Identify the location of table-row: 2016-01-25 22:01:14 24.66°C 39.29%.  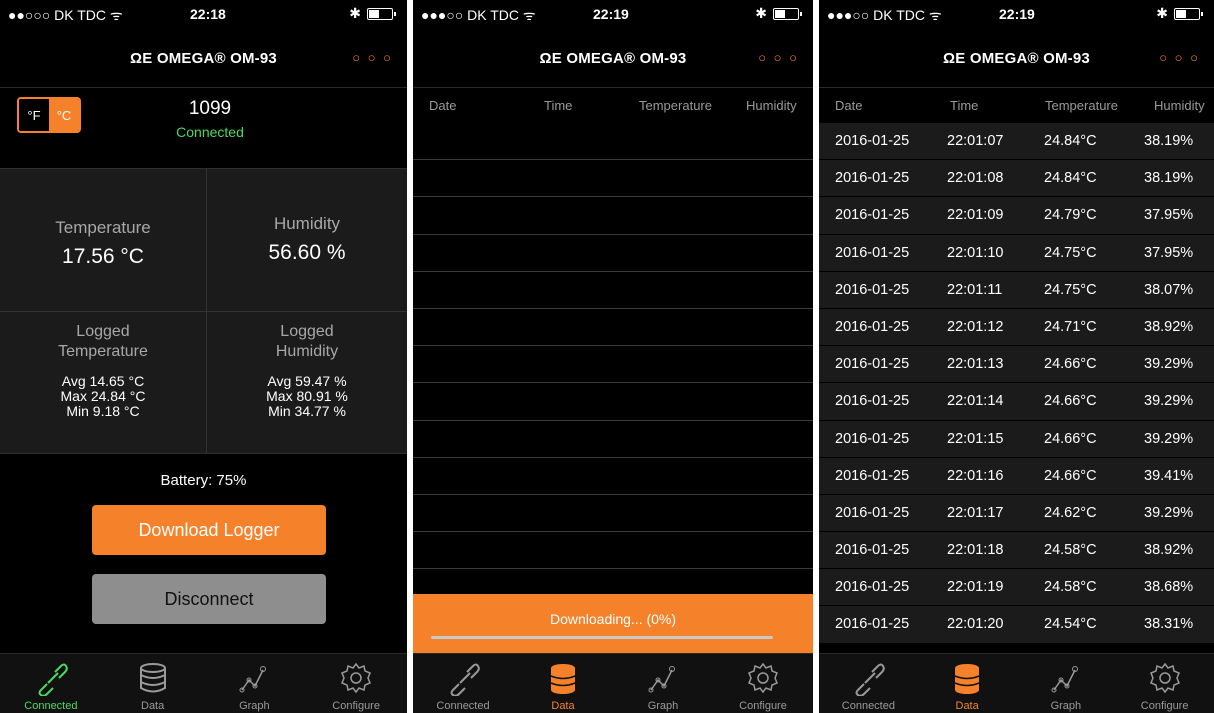
(1016, 402).